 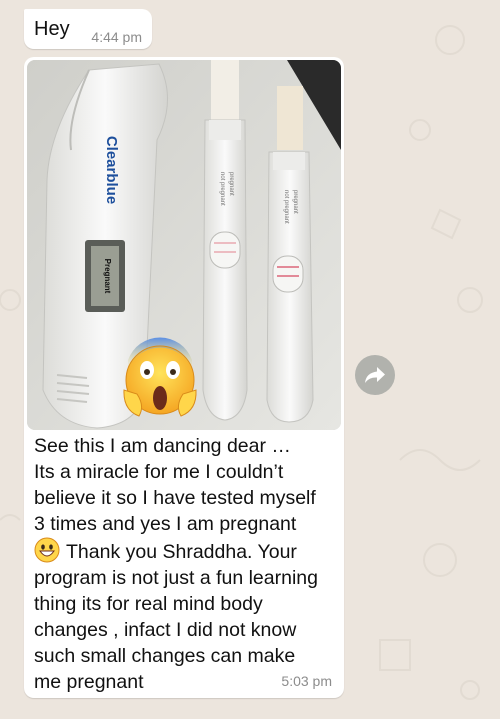 What do you see at coordinates (165, 630) in the screenshot?
I see `caption-line: changes , infact I did not know` at bounding box center [165, 630].